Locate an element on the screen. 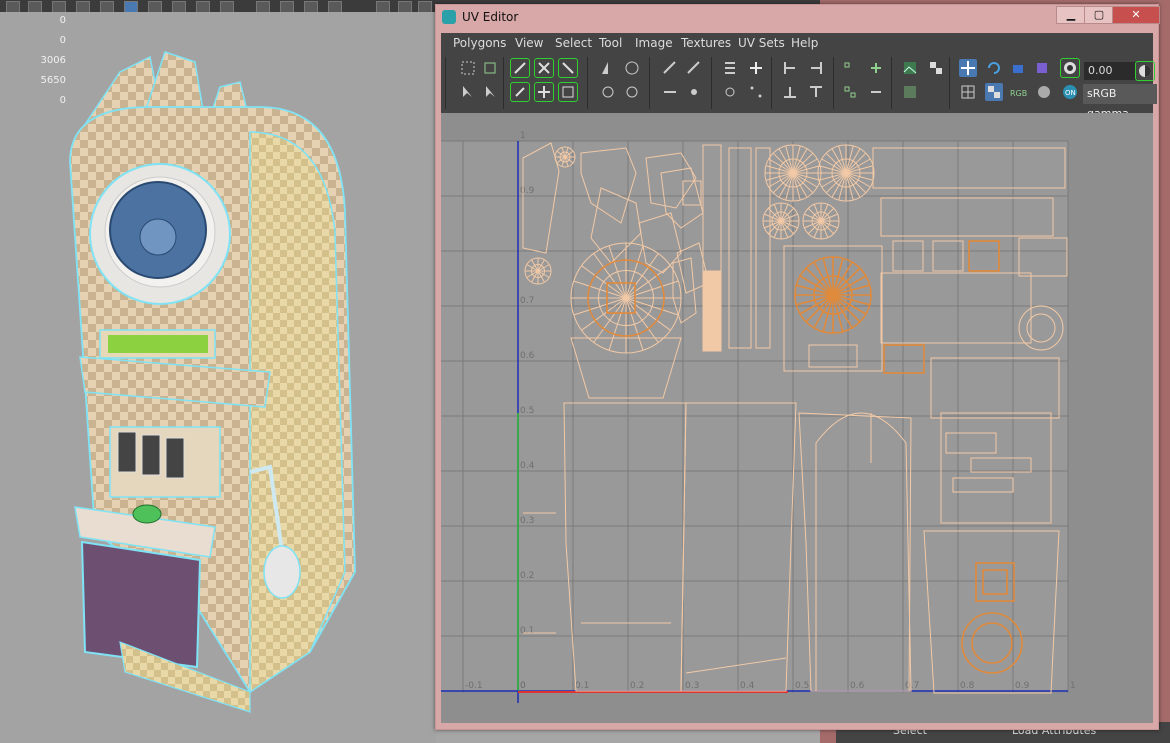 The image size is (1170, 743). u-tick-label: 0.3 is located at coordinates (692, 686).